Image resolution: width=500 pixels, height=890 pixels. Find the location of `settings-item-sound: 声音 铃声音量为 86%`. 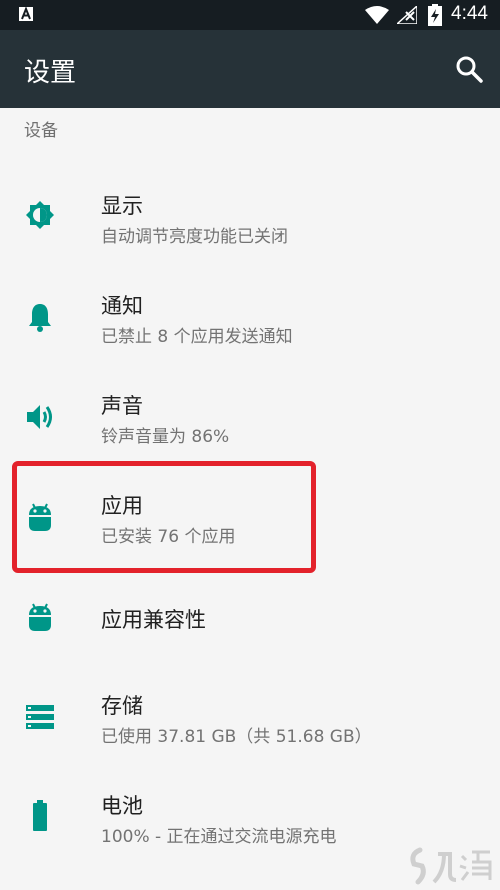

settings-item-sound: 声音 铃声音量为 86% is located at coordinates (250, 417).